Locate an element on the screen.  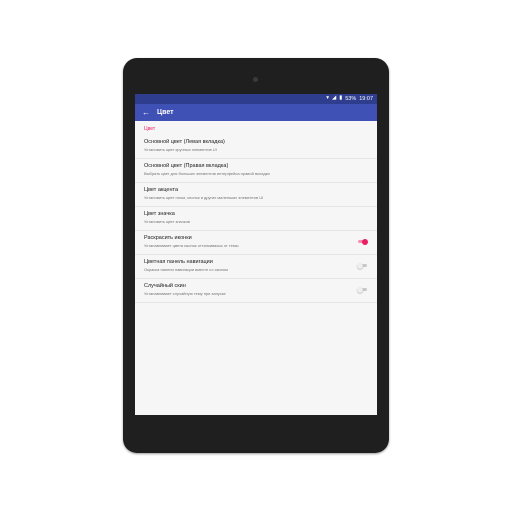
pref-title: Раскрасить иконки is located at coordinates (168, 238).